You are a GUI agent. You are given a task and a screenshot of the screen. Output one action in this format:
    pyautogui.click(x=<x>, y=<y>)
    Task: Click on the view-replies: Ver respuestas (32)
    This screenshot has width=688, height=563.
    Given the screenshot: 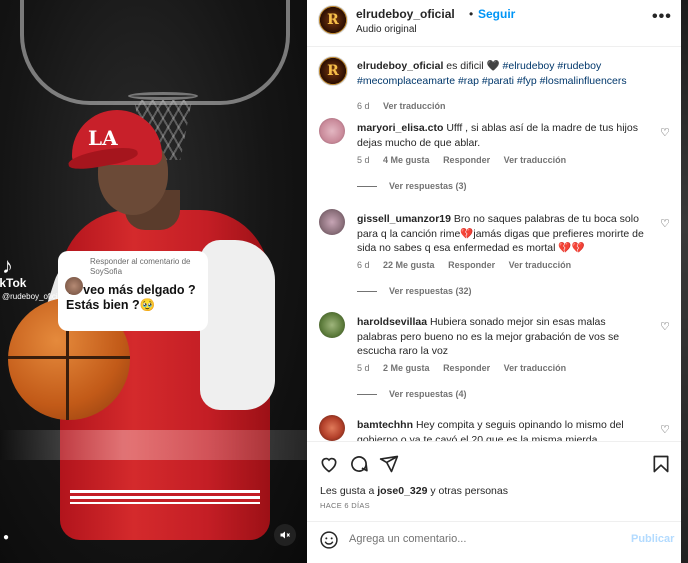 What is the action you would take?
    pyautogui.click(x=414, y=291)
    